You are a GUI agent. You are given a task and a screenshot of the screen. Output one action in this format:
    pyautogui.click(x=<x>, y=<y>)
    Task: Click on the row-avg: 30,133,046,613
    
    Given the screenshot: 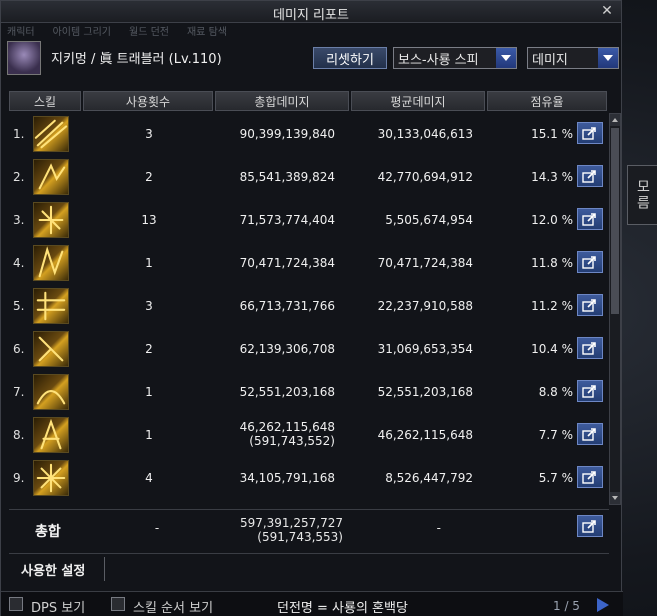 What is the action you would take?
    pyautogui.click(x=425, y=134)
    